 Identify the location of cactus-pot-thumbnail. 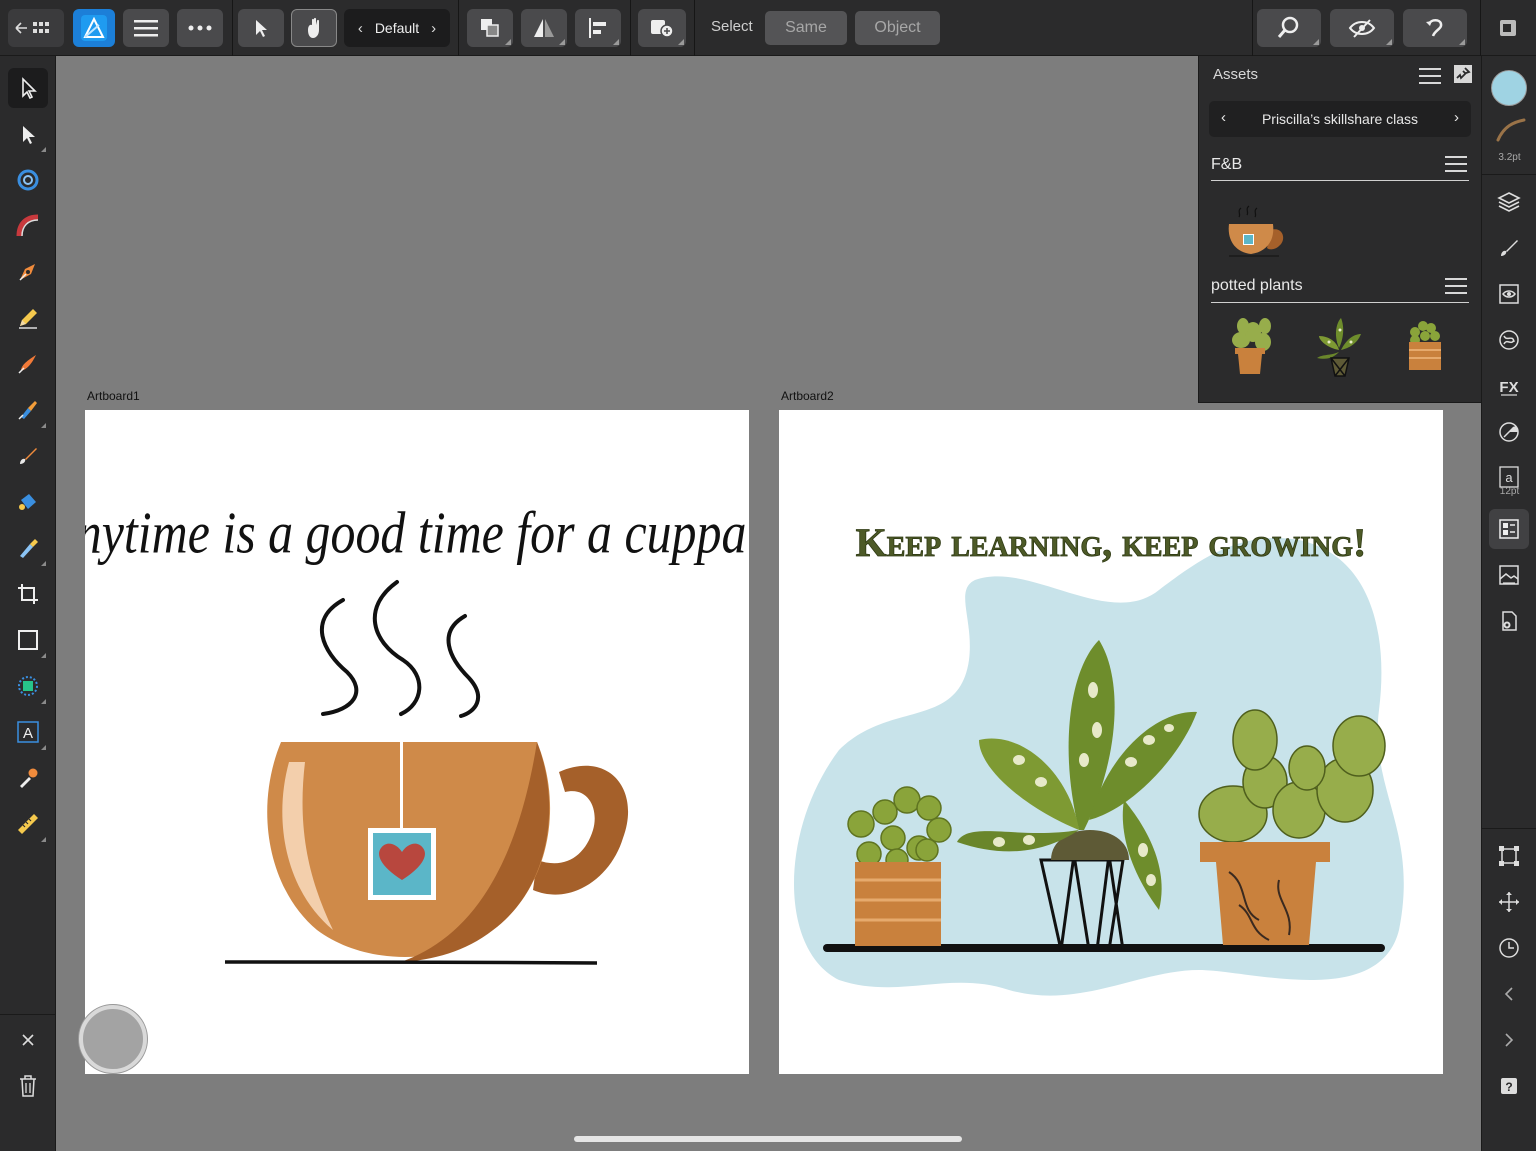
(1251, 346).